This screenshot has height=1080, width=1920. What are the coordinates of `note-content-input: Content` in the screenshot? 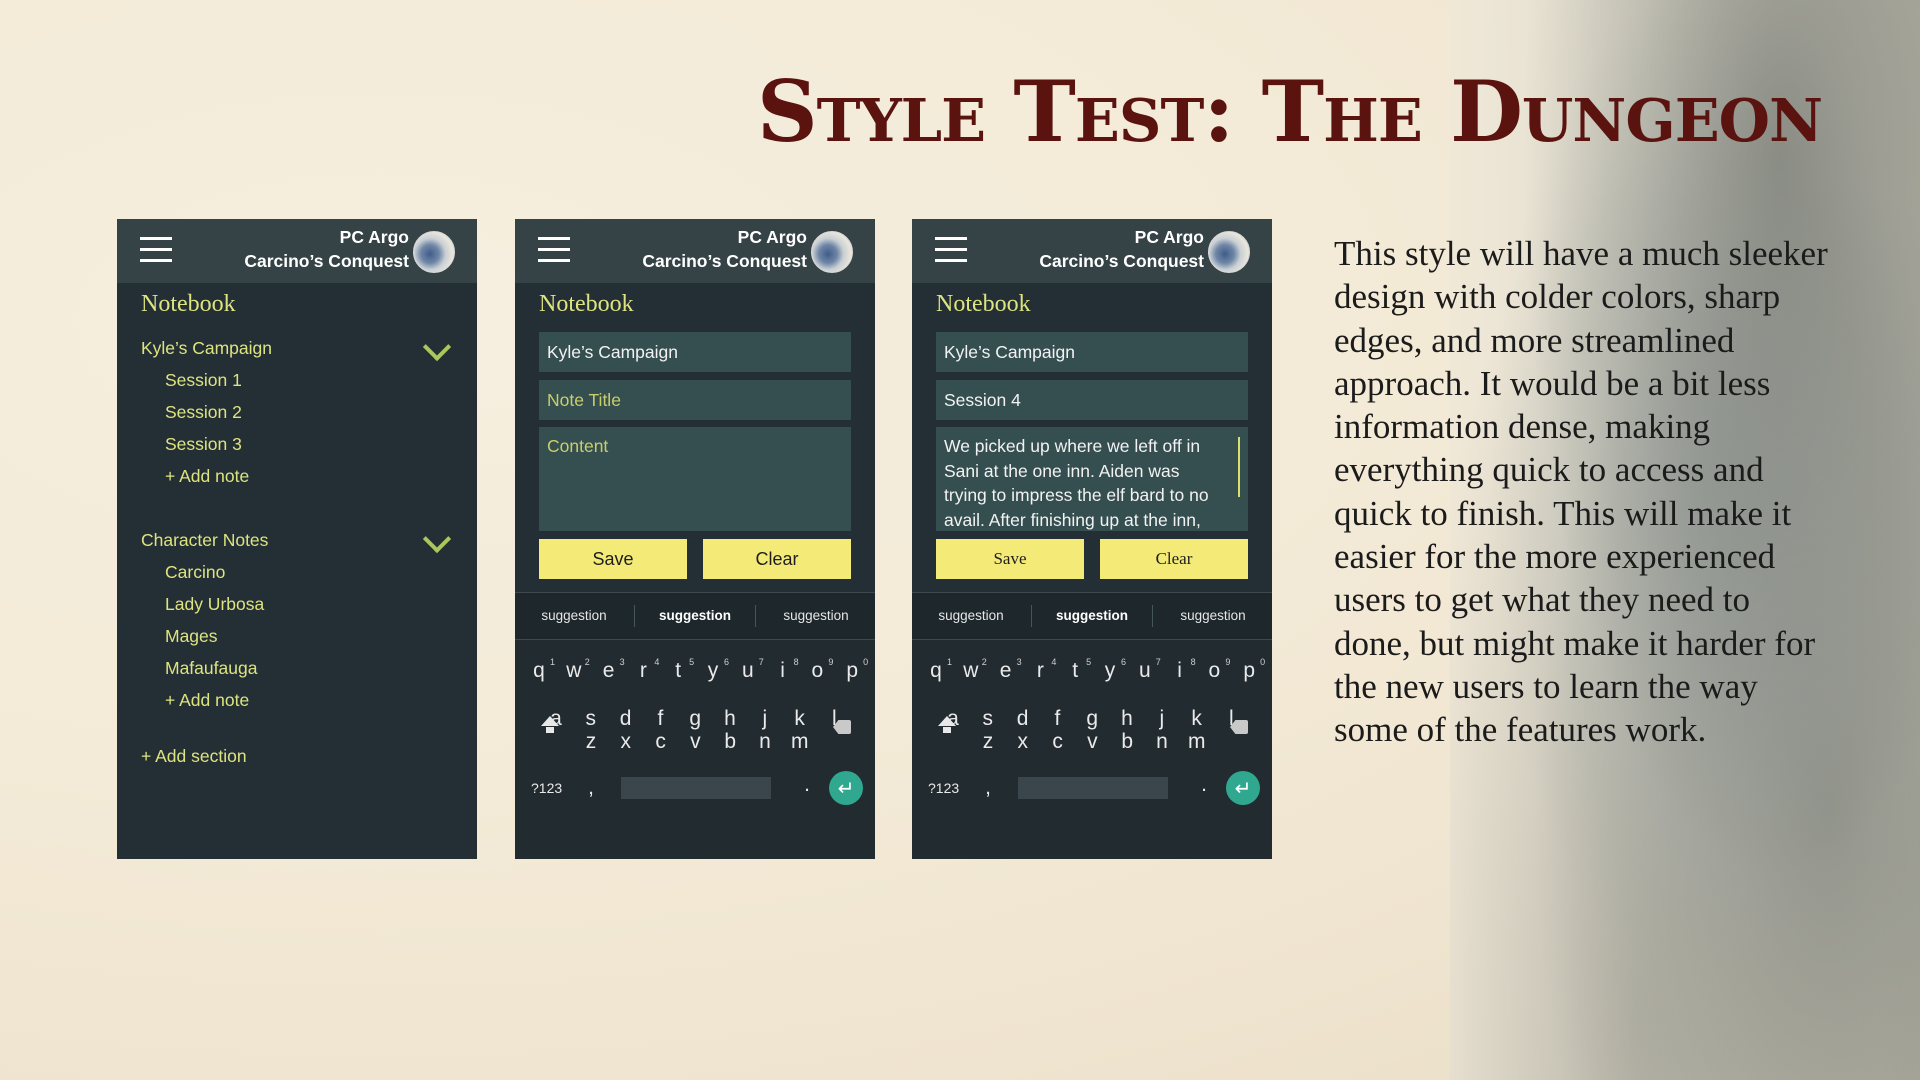 It's located at (695, 479).